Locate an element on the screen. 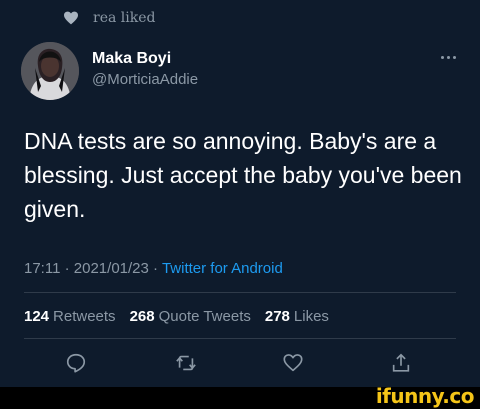 This screenshot has height=409, width=480. tweet-meta: 17:11 · 2021/01/23 · Twitter for Android is located at coordinates (153, 268).